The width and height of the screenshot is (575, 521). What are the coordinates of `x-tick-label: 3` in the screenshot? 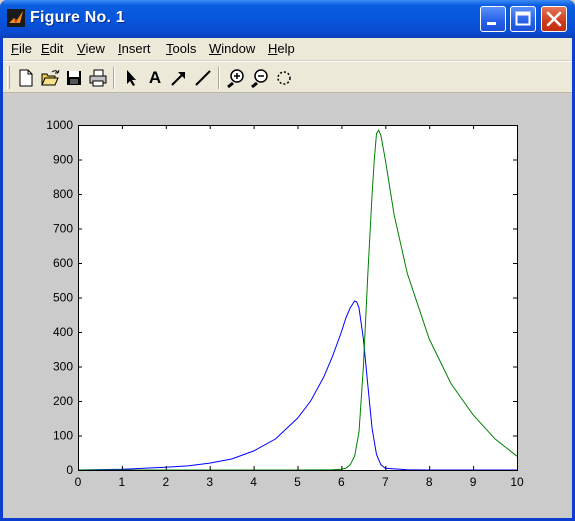 It's located at (209, 482).